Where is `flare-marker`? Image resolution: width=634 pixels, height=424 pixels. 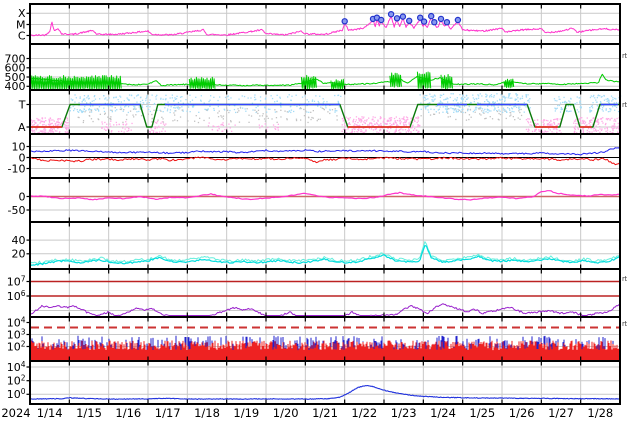 flare-marker is located at coordinates (397, 18).